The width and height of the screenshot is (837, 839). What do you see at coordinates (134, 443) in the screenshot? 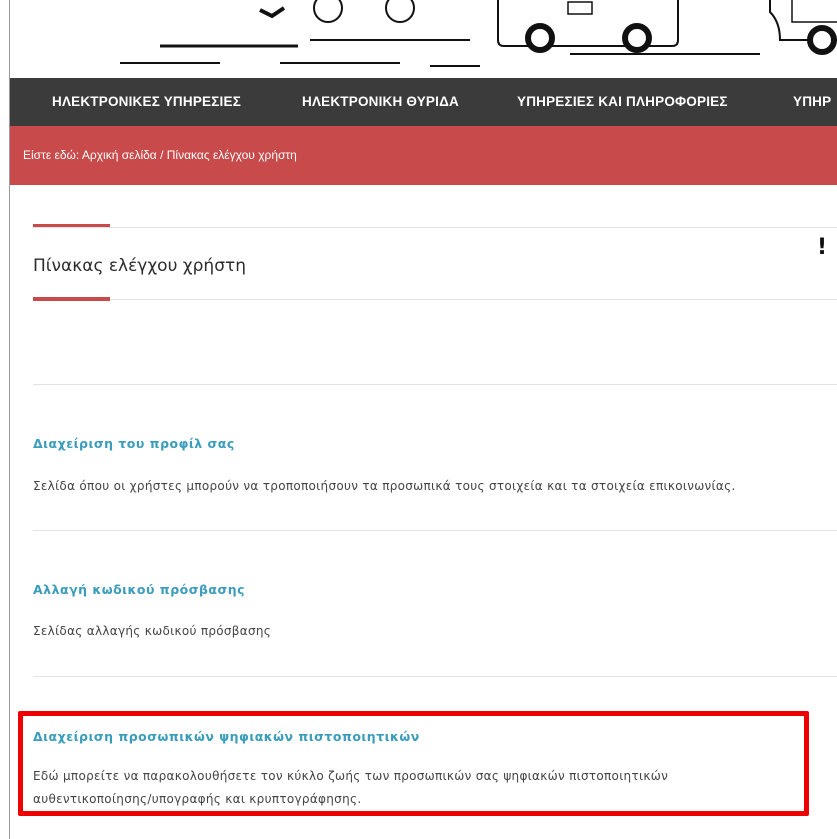
I see `profile-management-link: Διαχείριση του προφίλ σας` at bounding box center [134, 443].